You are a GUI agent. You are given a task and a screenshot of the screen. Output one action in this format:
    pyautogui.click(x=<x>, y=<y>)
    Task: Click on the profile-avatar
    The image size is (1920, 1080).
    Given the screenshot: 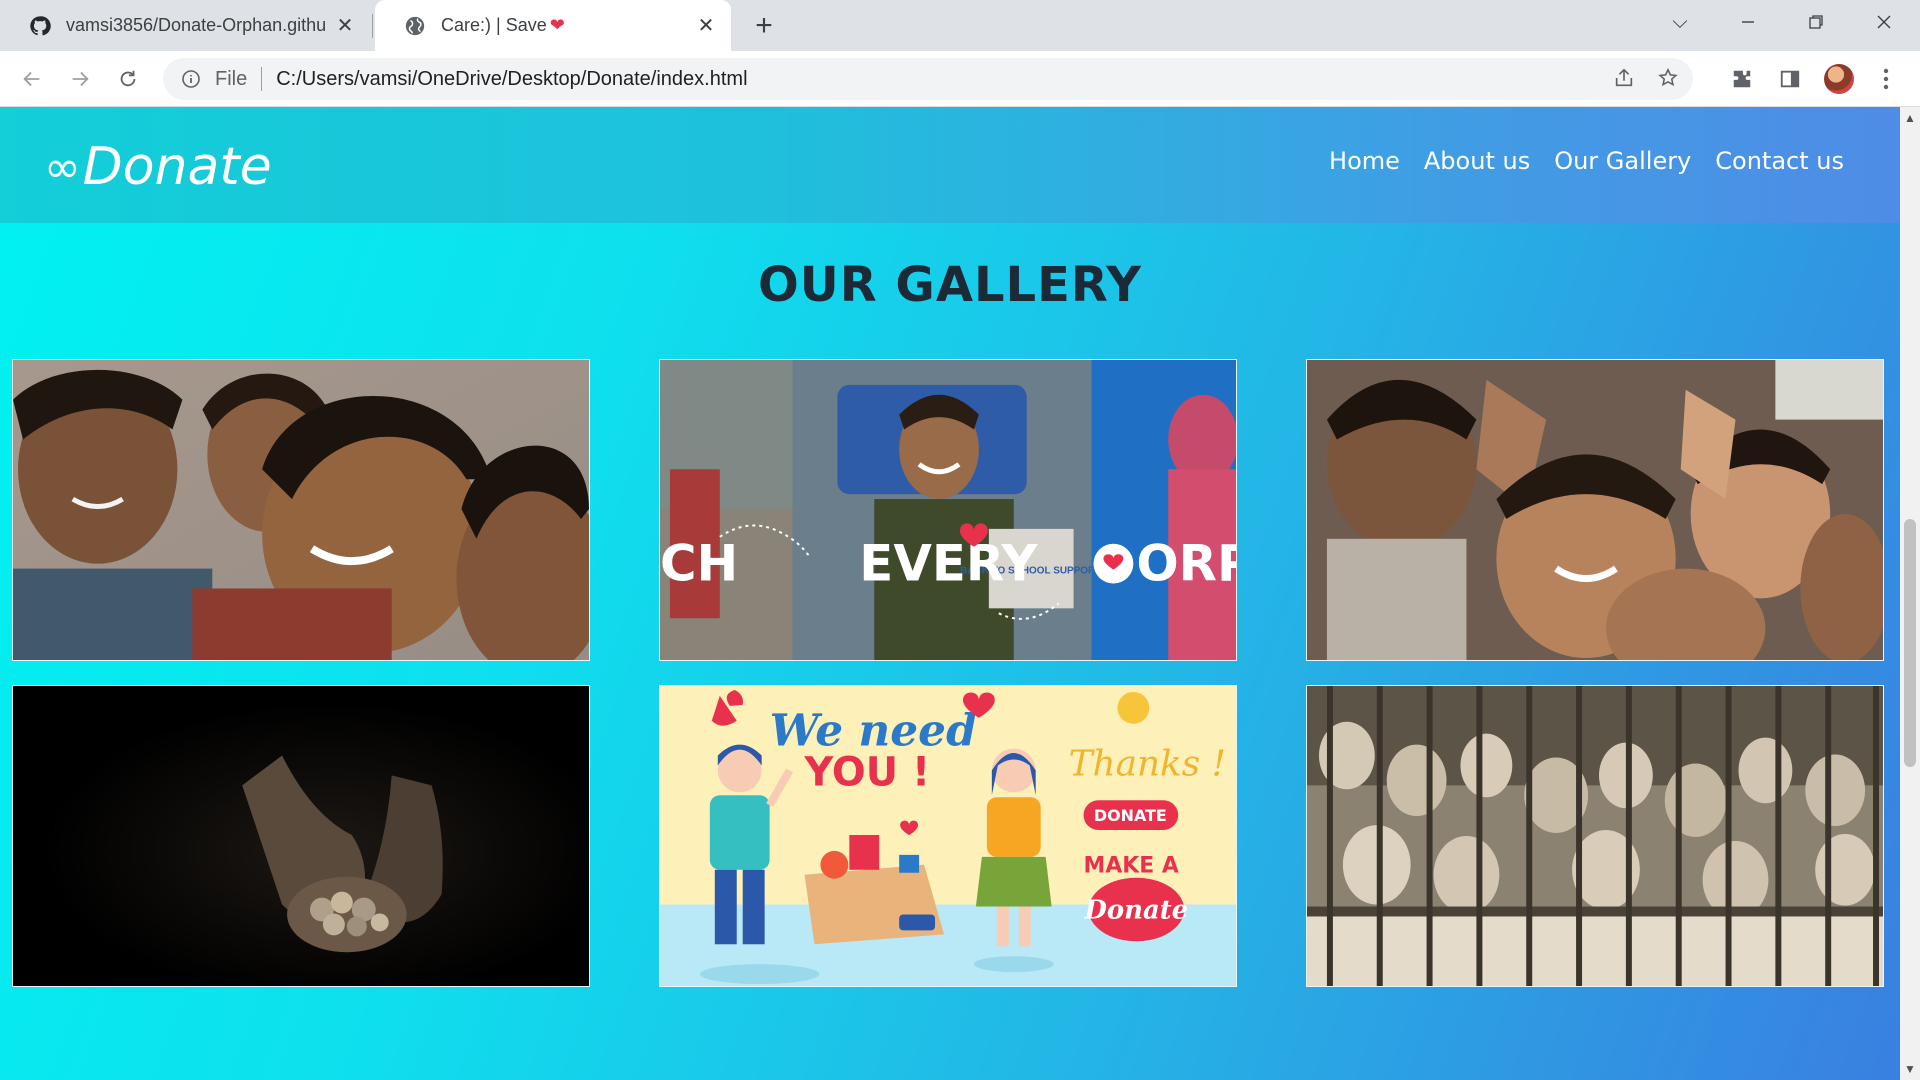 What is the action you would take?
    pyautogui.click(x=1839, y=79)
    